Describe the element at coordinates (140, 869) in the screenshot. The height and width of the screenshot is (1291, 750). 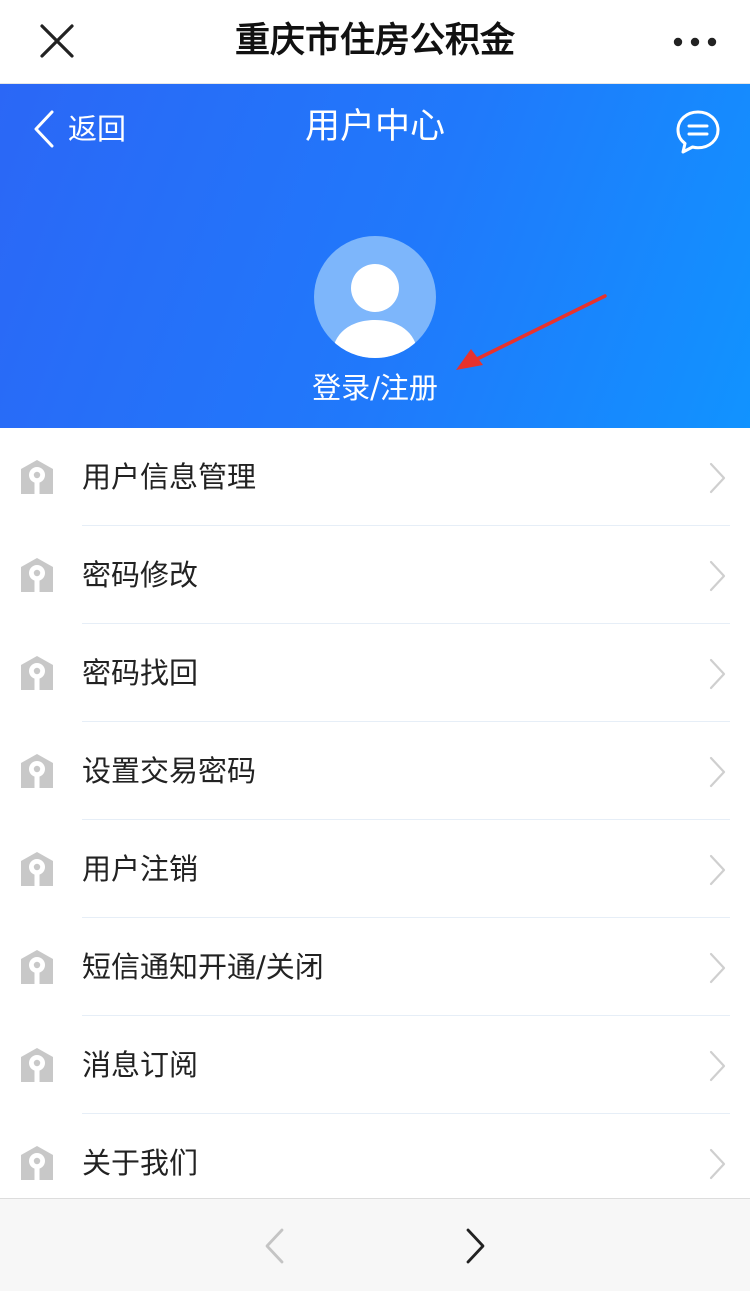
I see `menu-item-label: 用户注销` at that location.